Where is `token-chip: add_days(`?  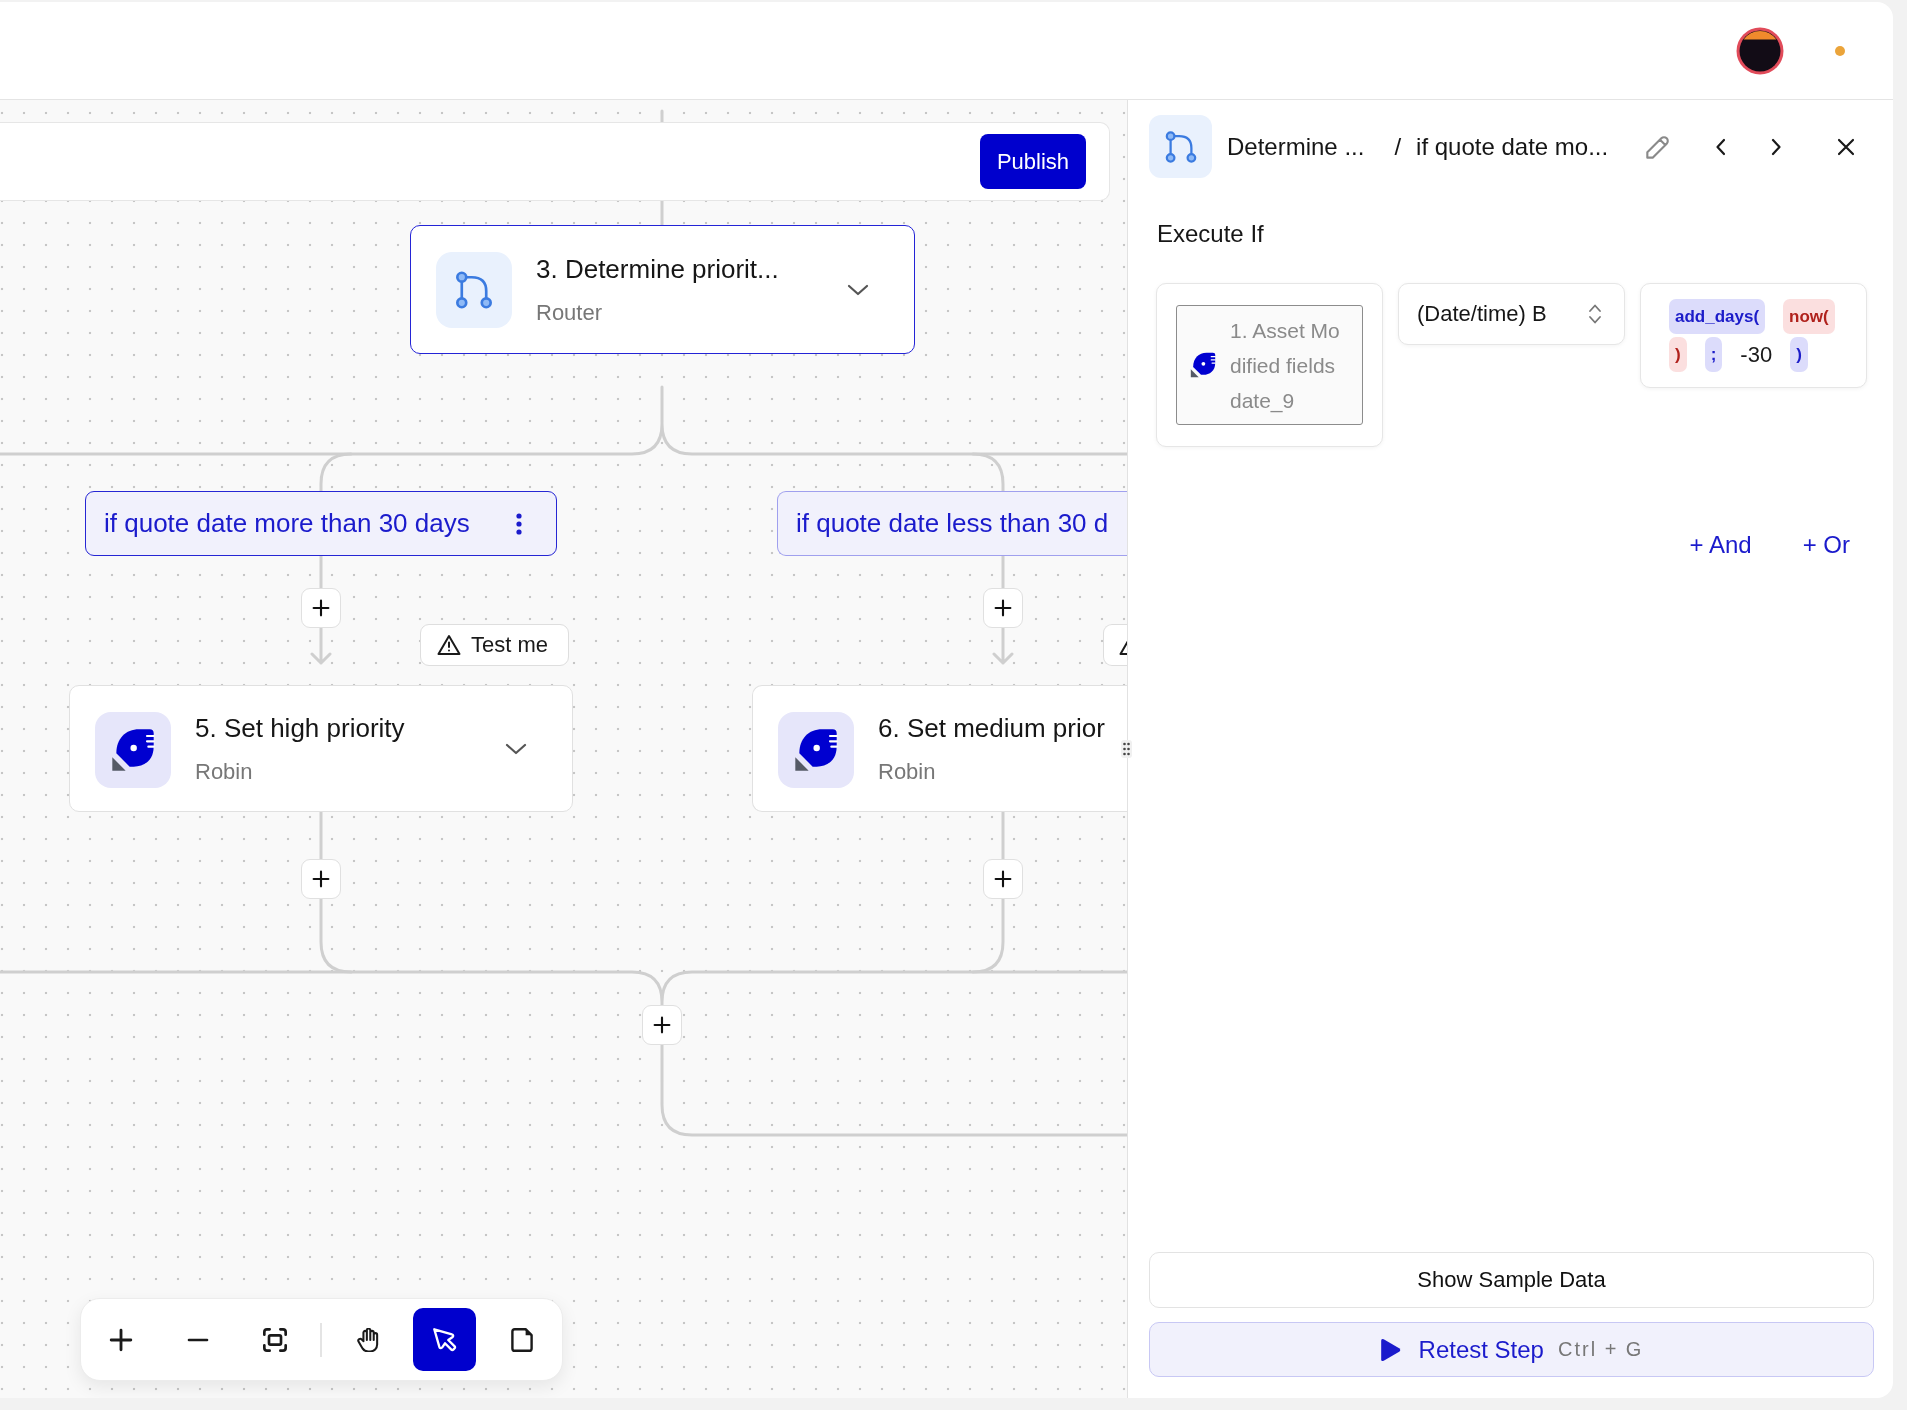
token-chip: add_days( is located at coordinates (1717, 316).